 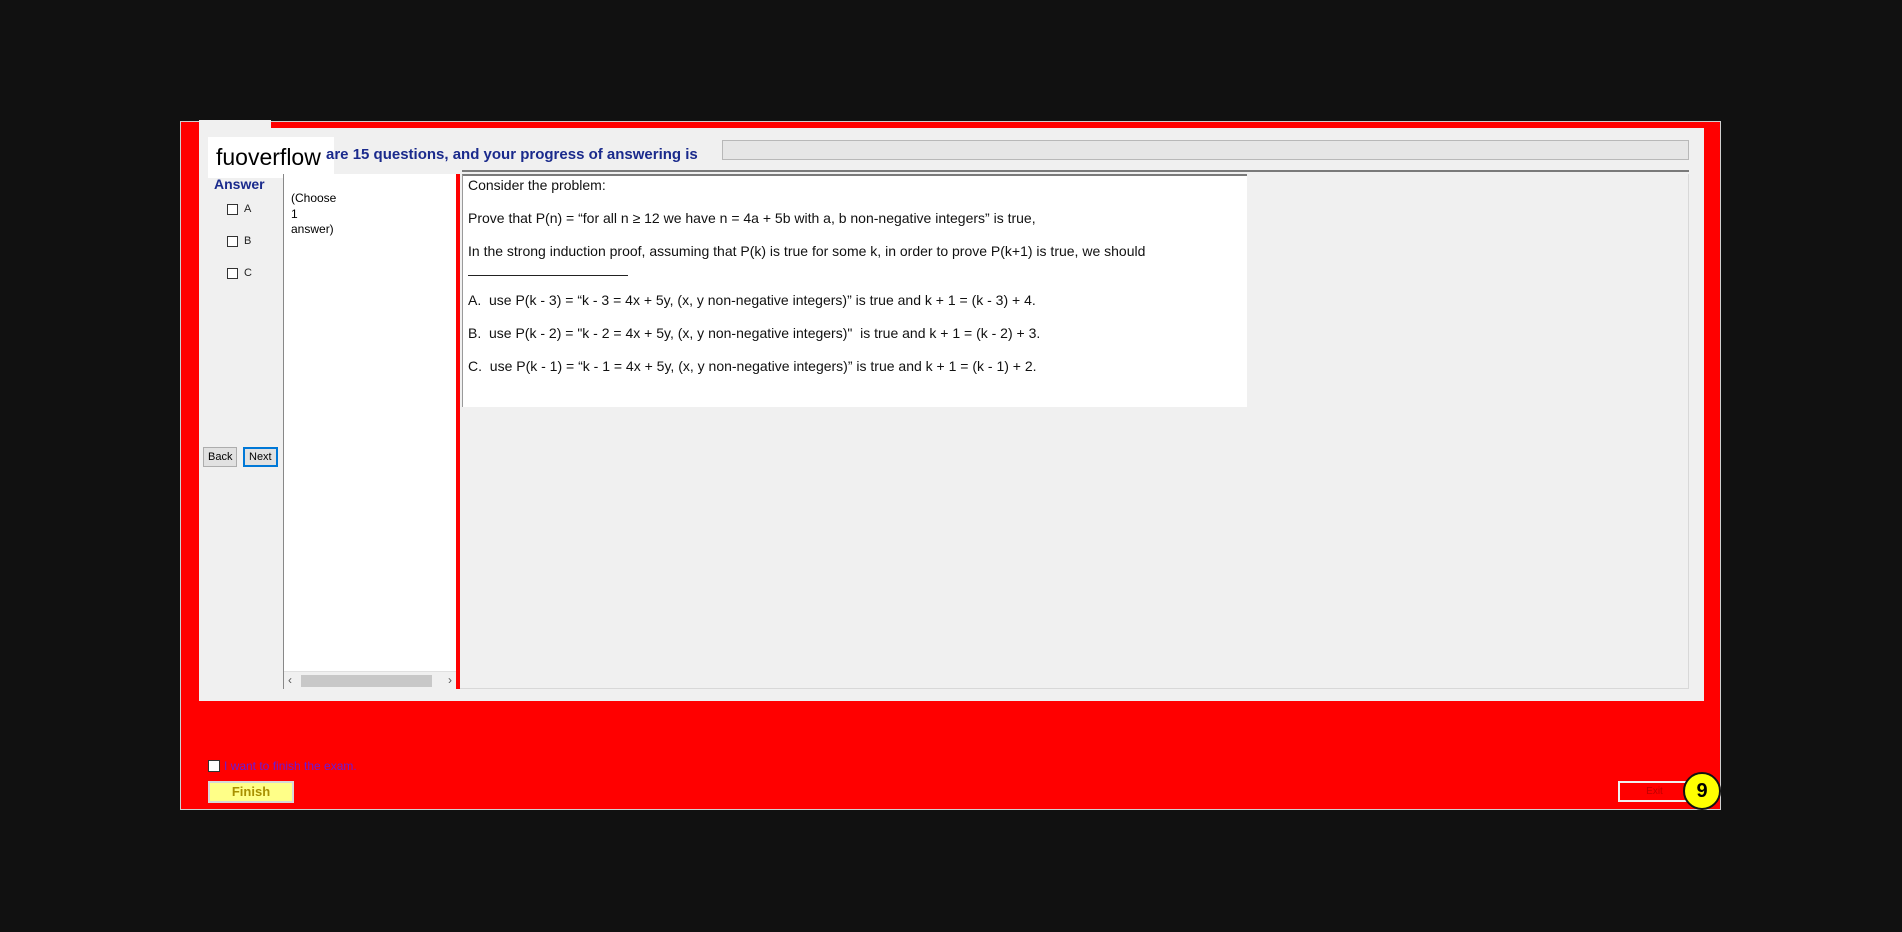 I want to click on checkbox-b, so click(x=232, y=241).